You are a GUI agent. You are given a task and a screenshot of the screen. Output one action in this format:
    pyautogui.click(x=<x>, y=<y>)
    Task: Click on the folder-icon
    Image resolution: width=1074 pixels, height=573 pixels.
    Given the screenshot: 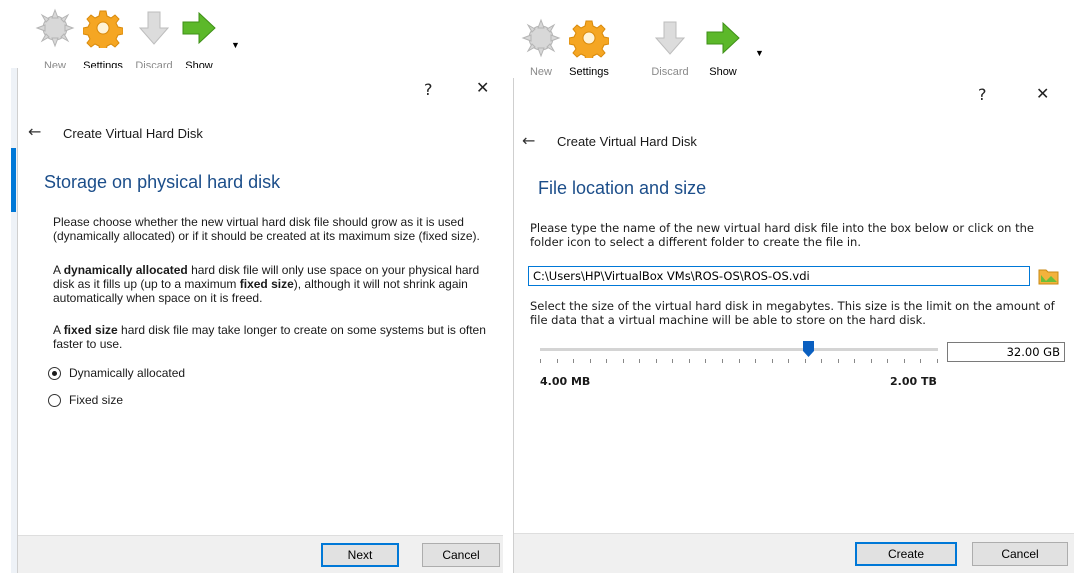 What is the action you would take?
    pyautogui.click(x=1049, y=276)
    